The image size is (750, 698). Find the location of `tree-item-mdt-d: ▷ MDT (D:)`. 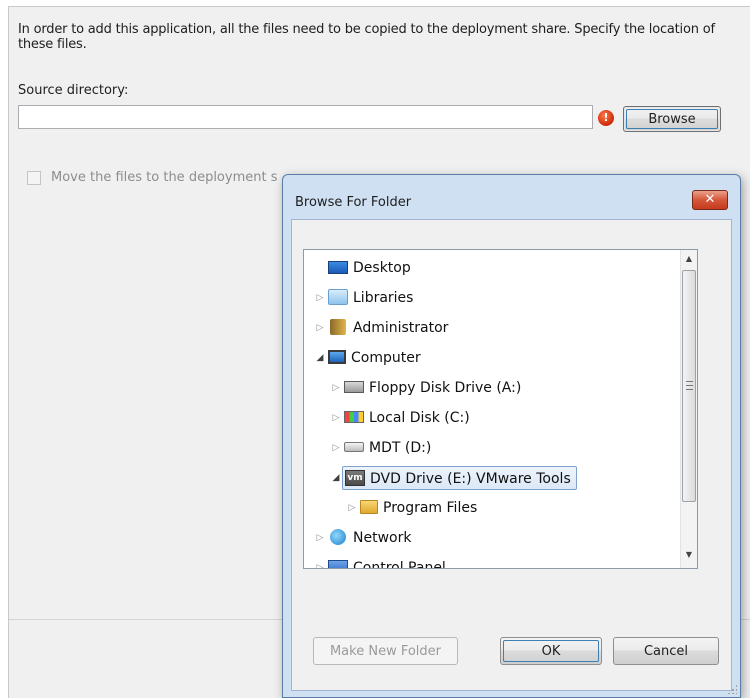

tree-item-mdt-d: ▷ MDT (D:) is located at coordinates (383, 448).